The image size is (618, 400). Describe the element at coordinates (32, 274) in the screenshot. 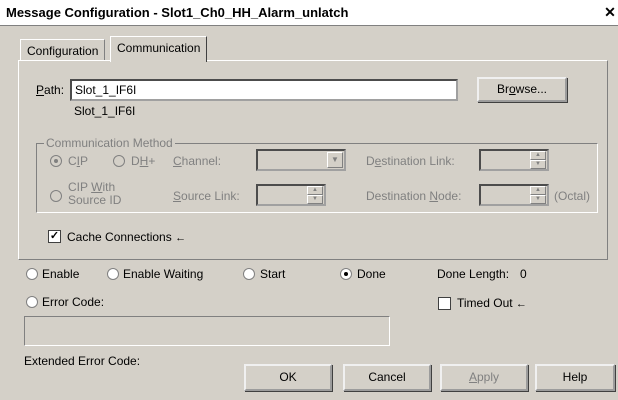

I see `enable-status-indicator` at that location.